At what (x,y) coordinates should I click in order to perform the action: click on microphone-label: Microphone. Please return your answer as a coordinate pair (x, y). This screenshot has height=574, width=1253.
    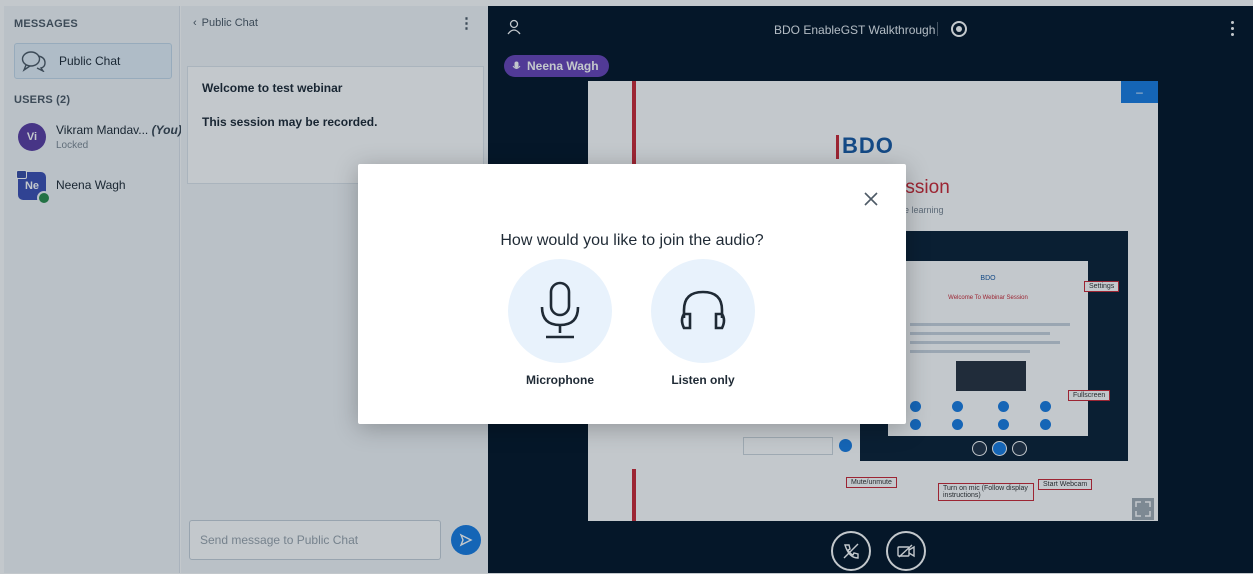
    Looking at the image, I should click on (560, 380).